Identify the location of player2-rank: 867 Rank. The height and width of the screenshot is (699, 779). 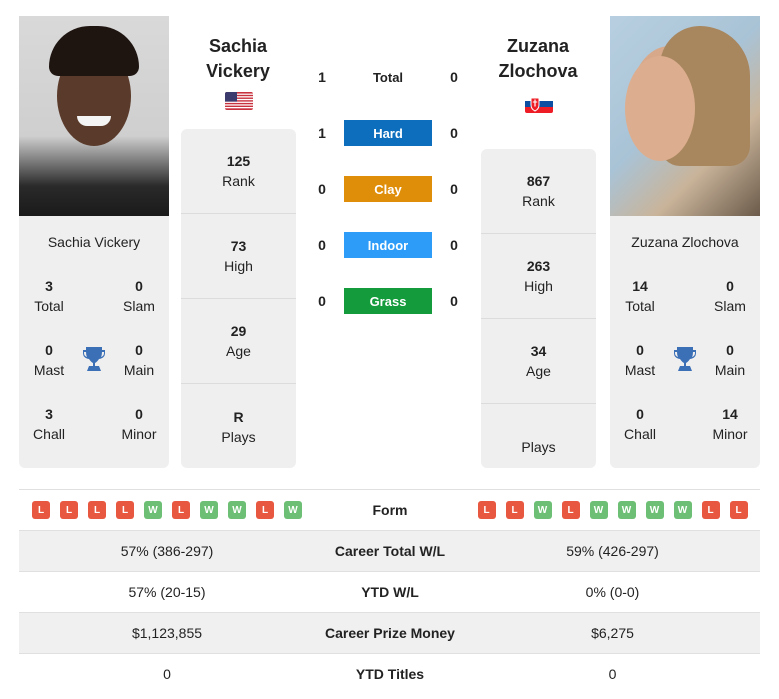
(538, 191).